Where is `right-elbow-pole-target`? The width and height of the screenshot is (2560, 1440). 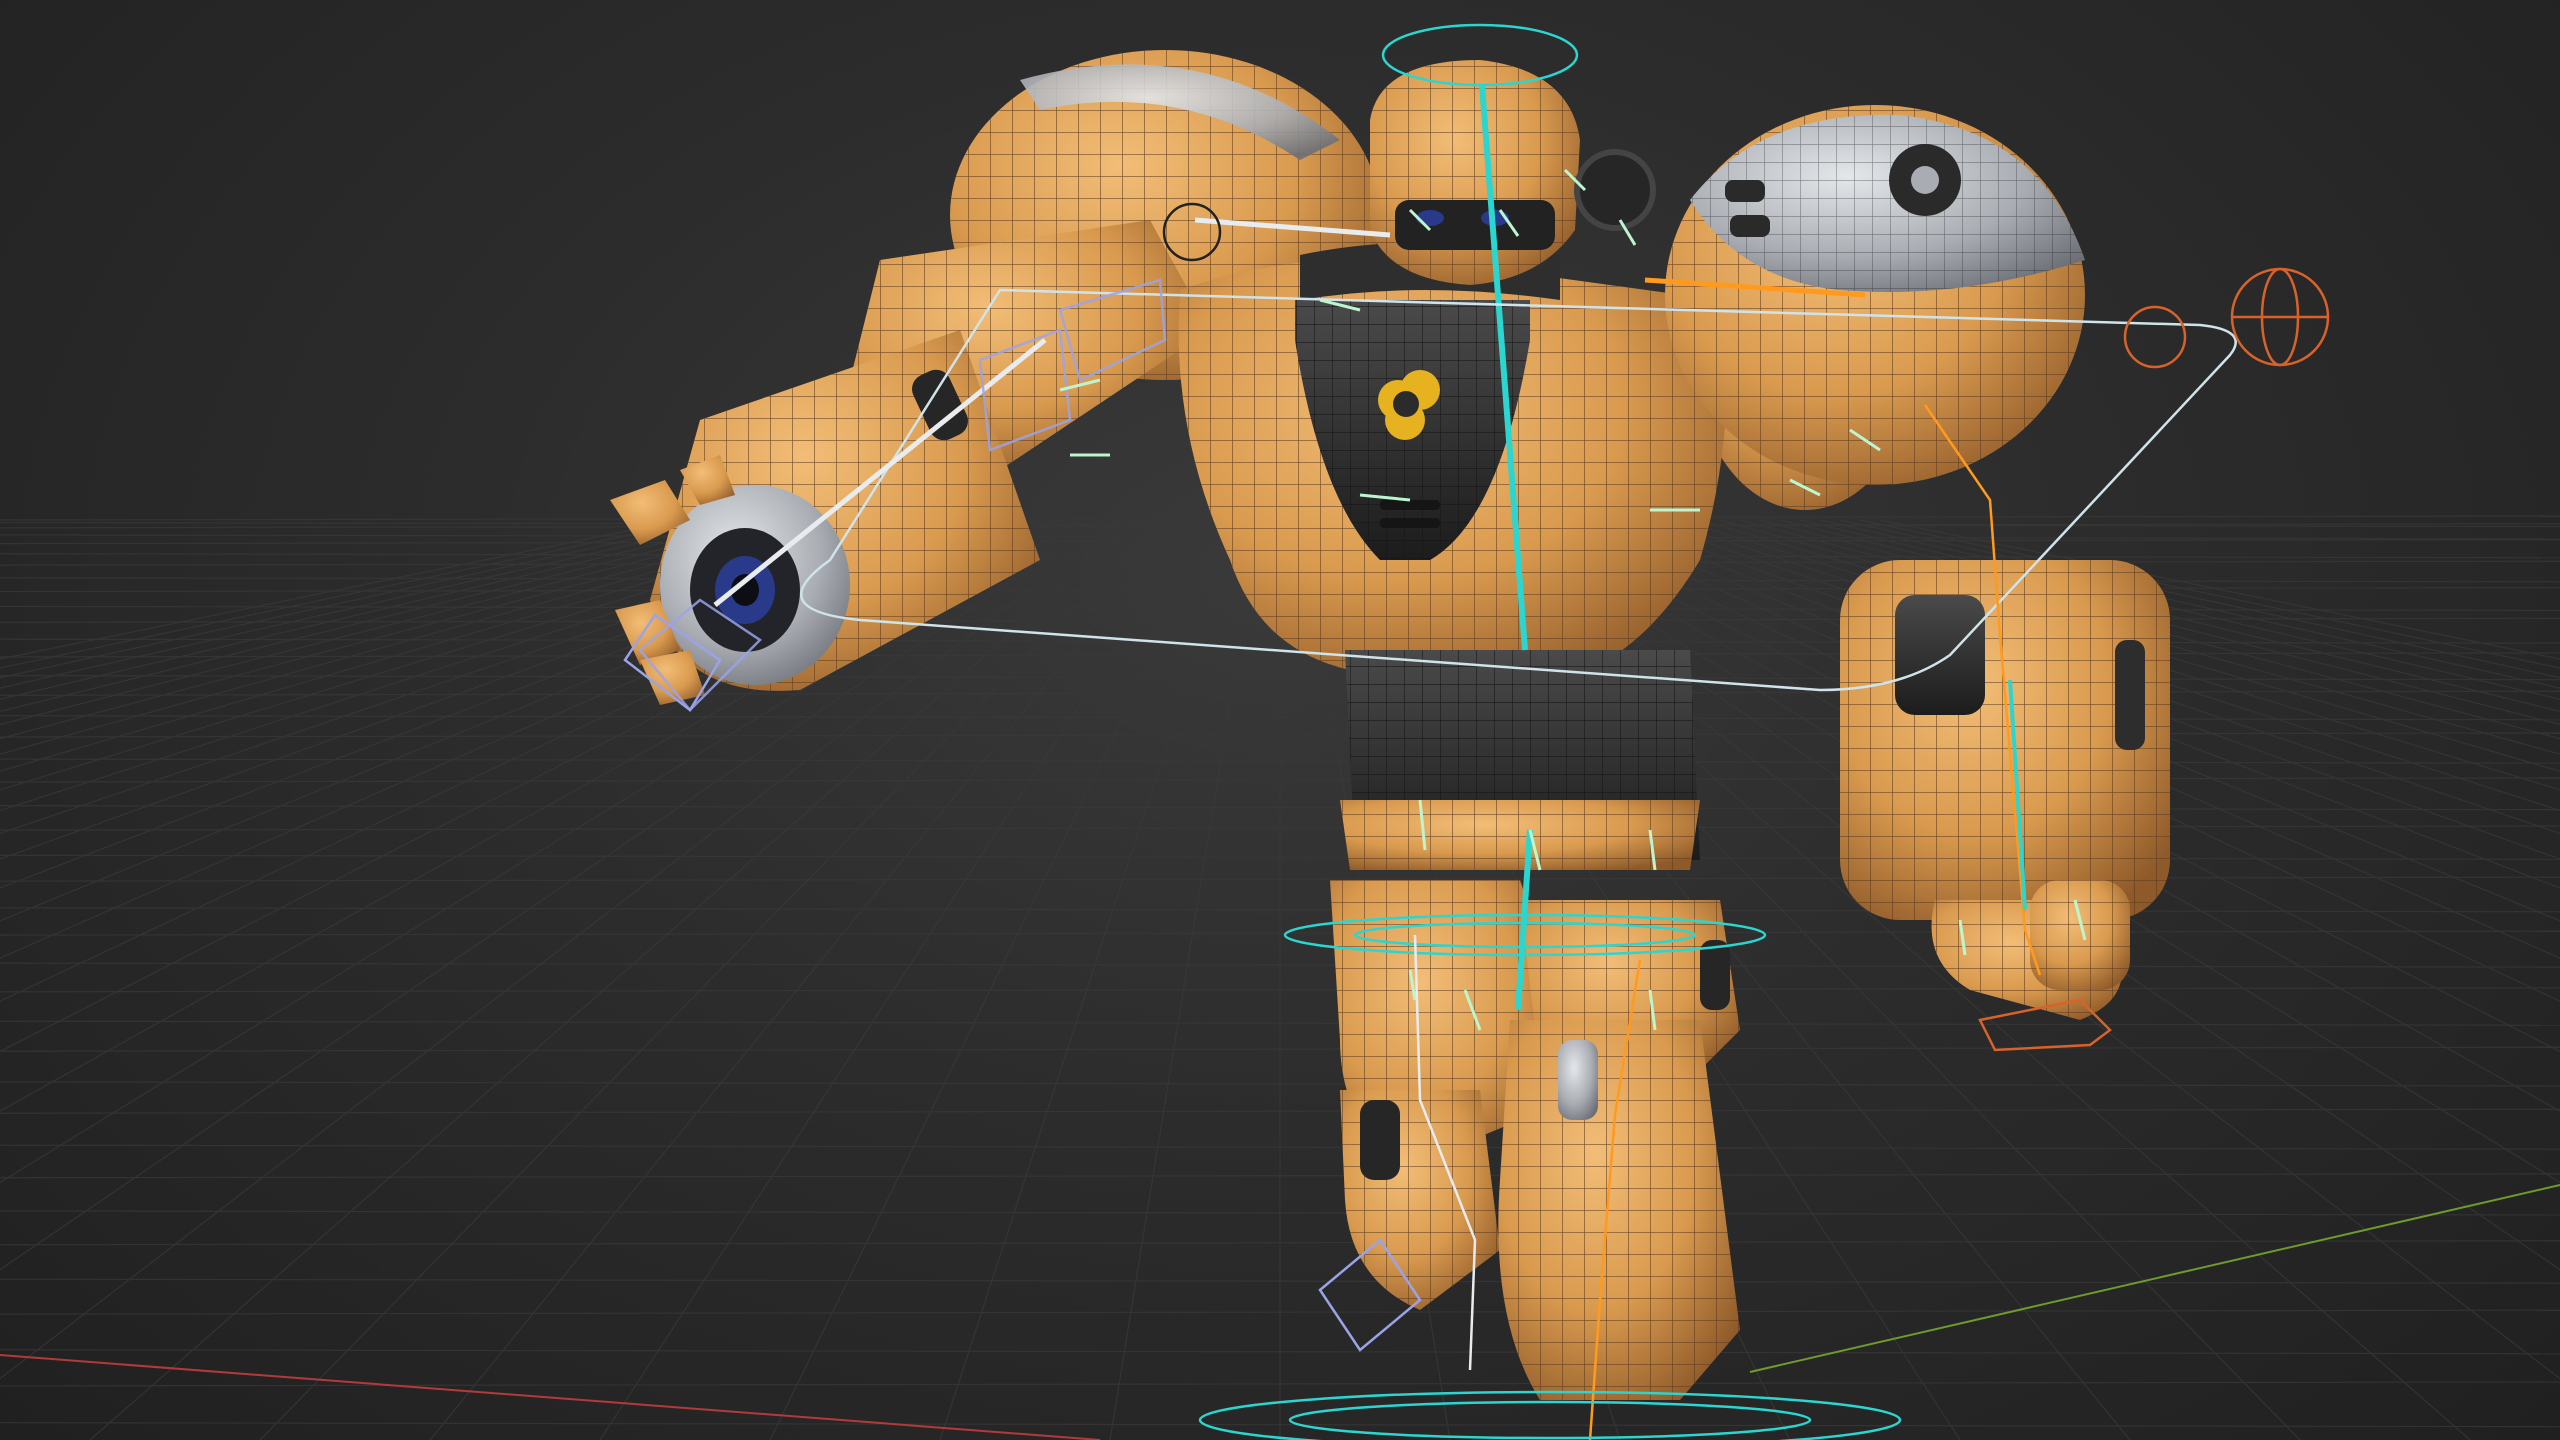 right-elbow-pole-target is located at coordinates (2155, 337).